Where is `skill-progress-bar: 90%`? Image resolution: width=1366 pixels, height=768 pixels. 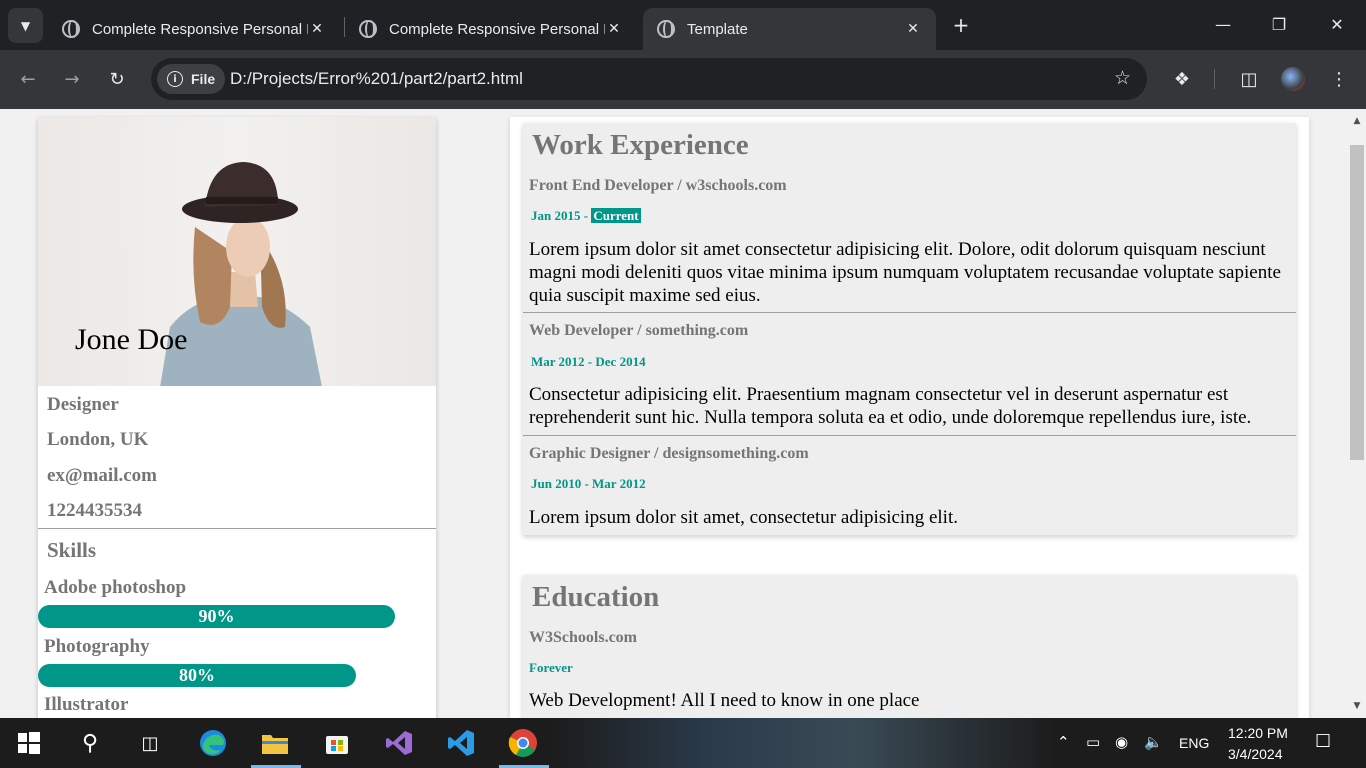
skill-progress-bar: 90% is located at coordinates (216, 616).